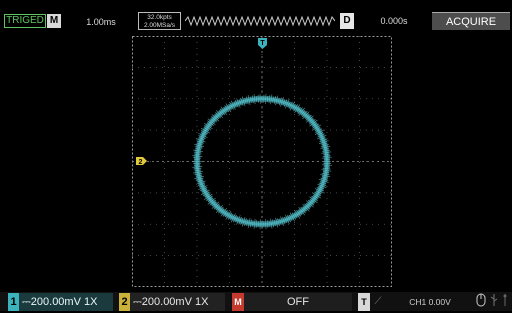 The width and height of the screenshot is (512, 313). What do you see at coordinates (238, 302) in the screenshot?
I see `math-badge: M` at bounding box center [238, 302].